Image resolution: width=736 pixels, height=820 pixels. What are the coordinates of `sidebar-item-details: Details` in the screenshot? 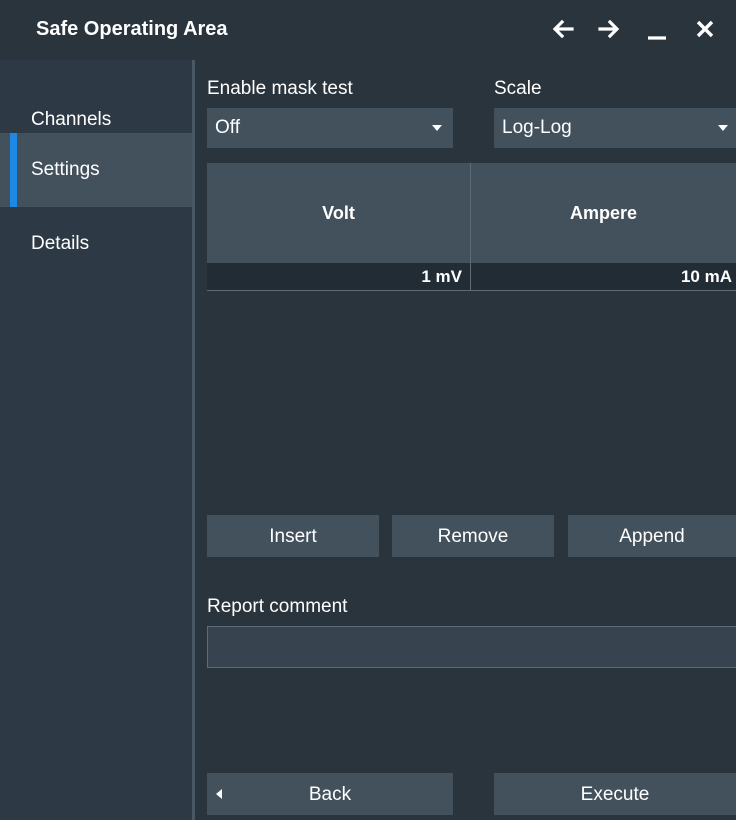 It's located at (96, 244).